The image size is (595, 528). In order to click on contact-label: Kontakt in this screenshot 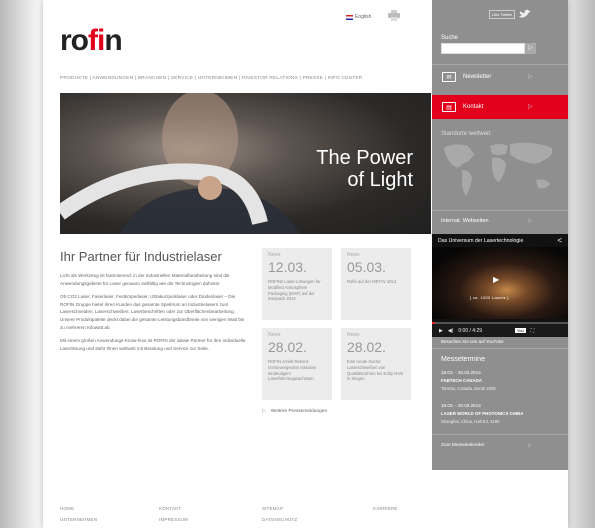, I will do `click(473, 107)`.